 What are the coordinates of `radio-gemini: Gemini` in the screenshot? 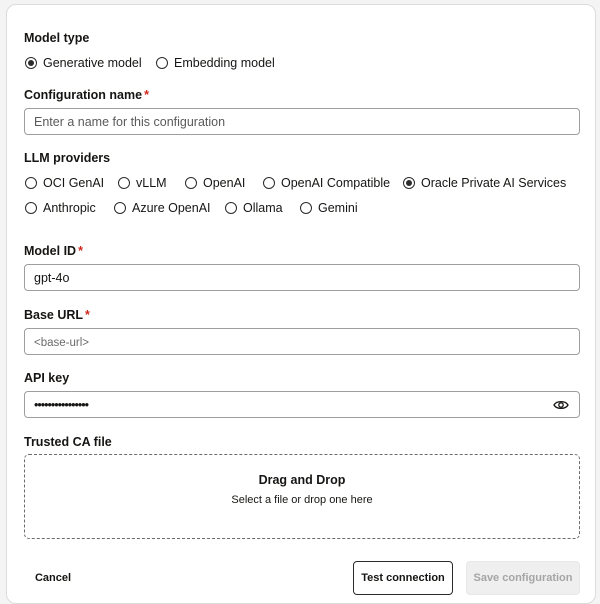 It's located at (329, 208).